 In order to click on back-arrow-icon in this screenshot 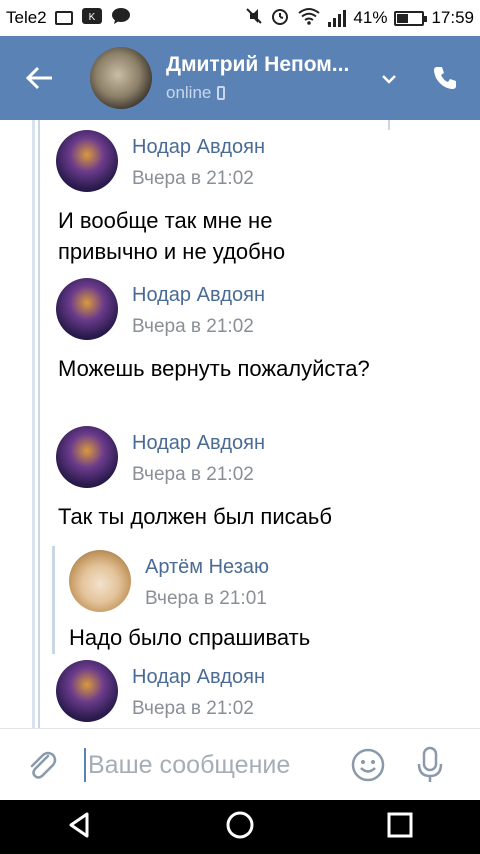, I will do `click(39, 78)`.